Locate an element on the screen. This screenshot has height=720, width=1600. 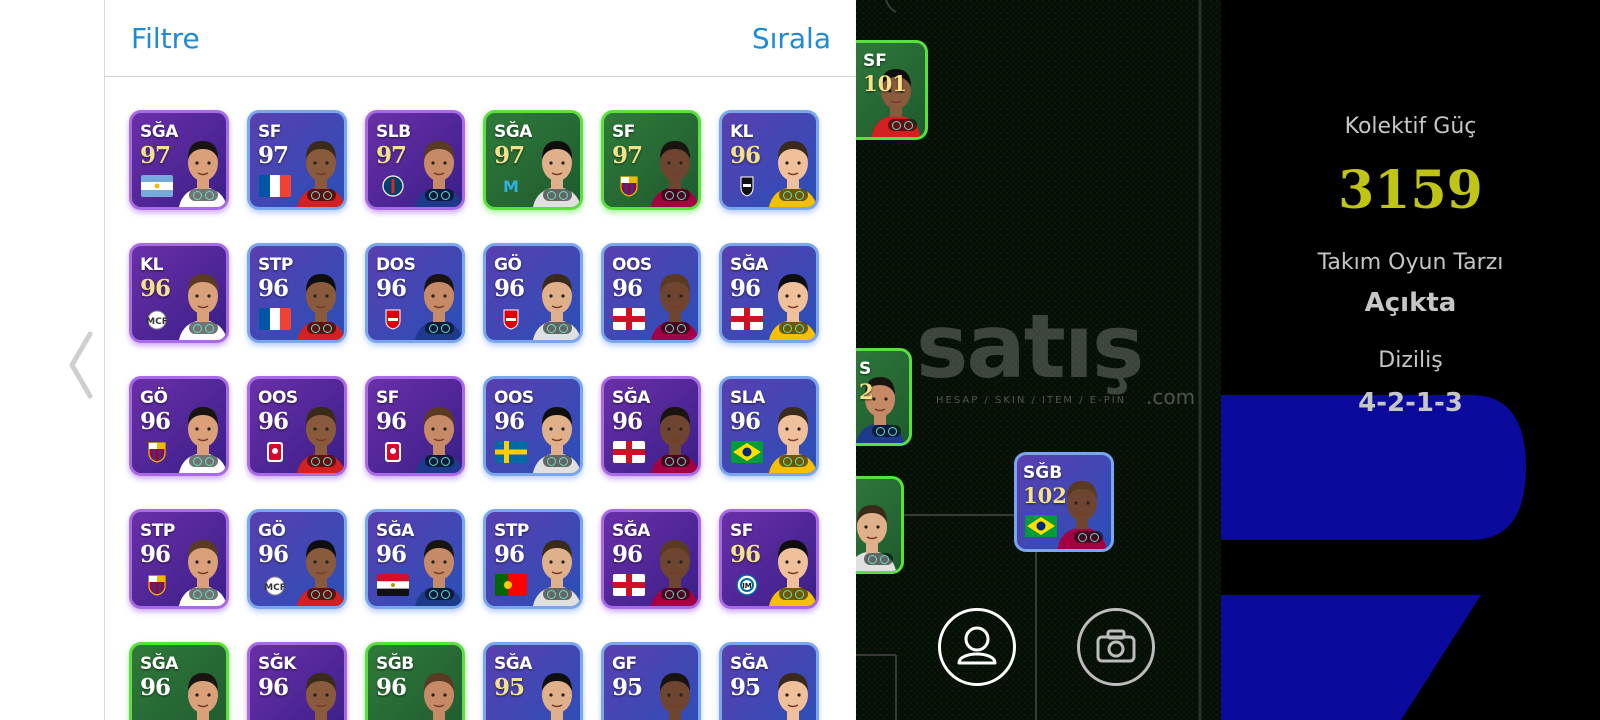
player-portrait is located at coordinates (318, 690).